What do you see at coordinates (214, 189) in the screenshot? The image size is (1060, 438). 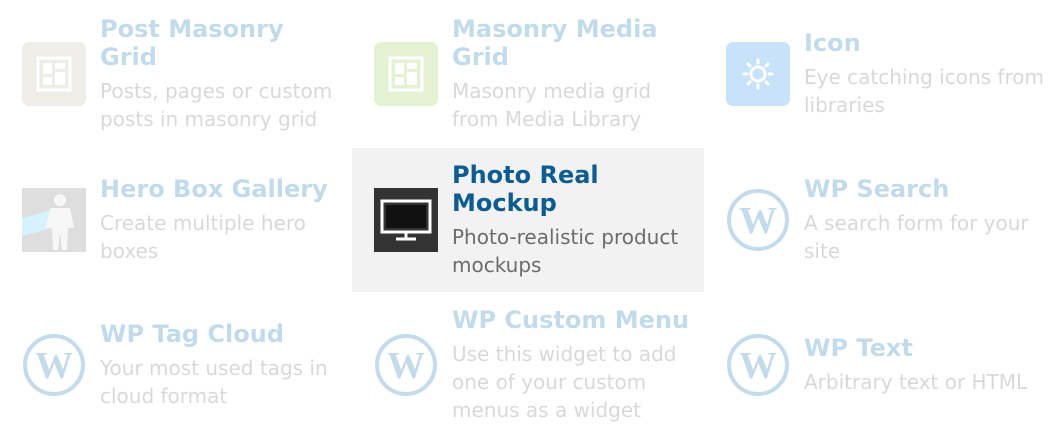 I see `widget-title: Hero Box Gallery` at bounding box center [214, 189].